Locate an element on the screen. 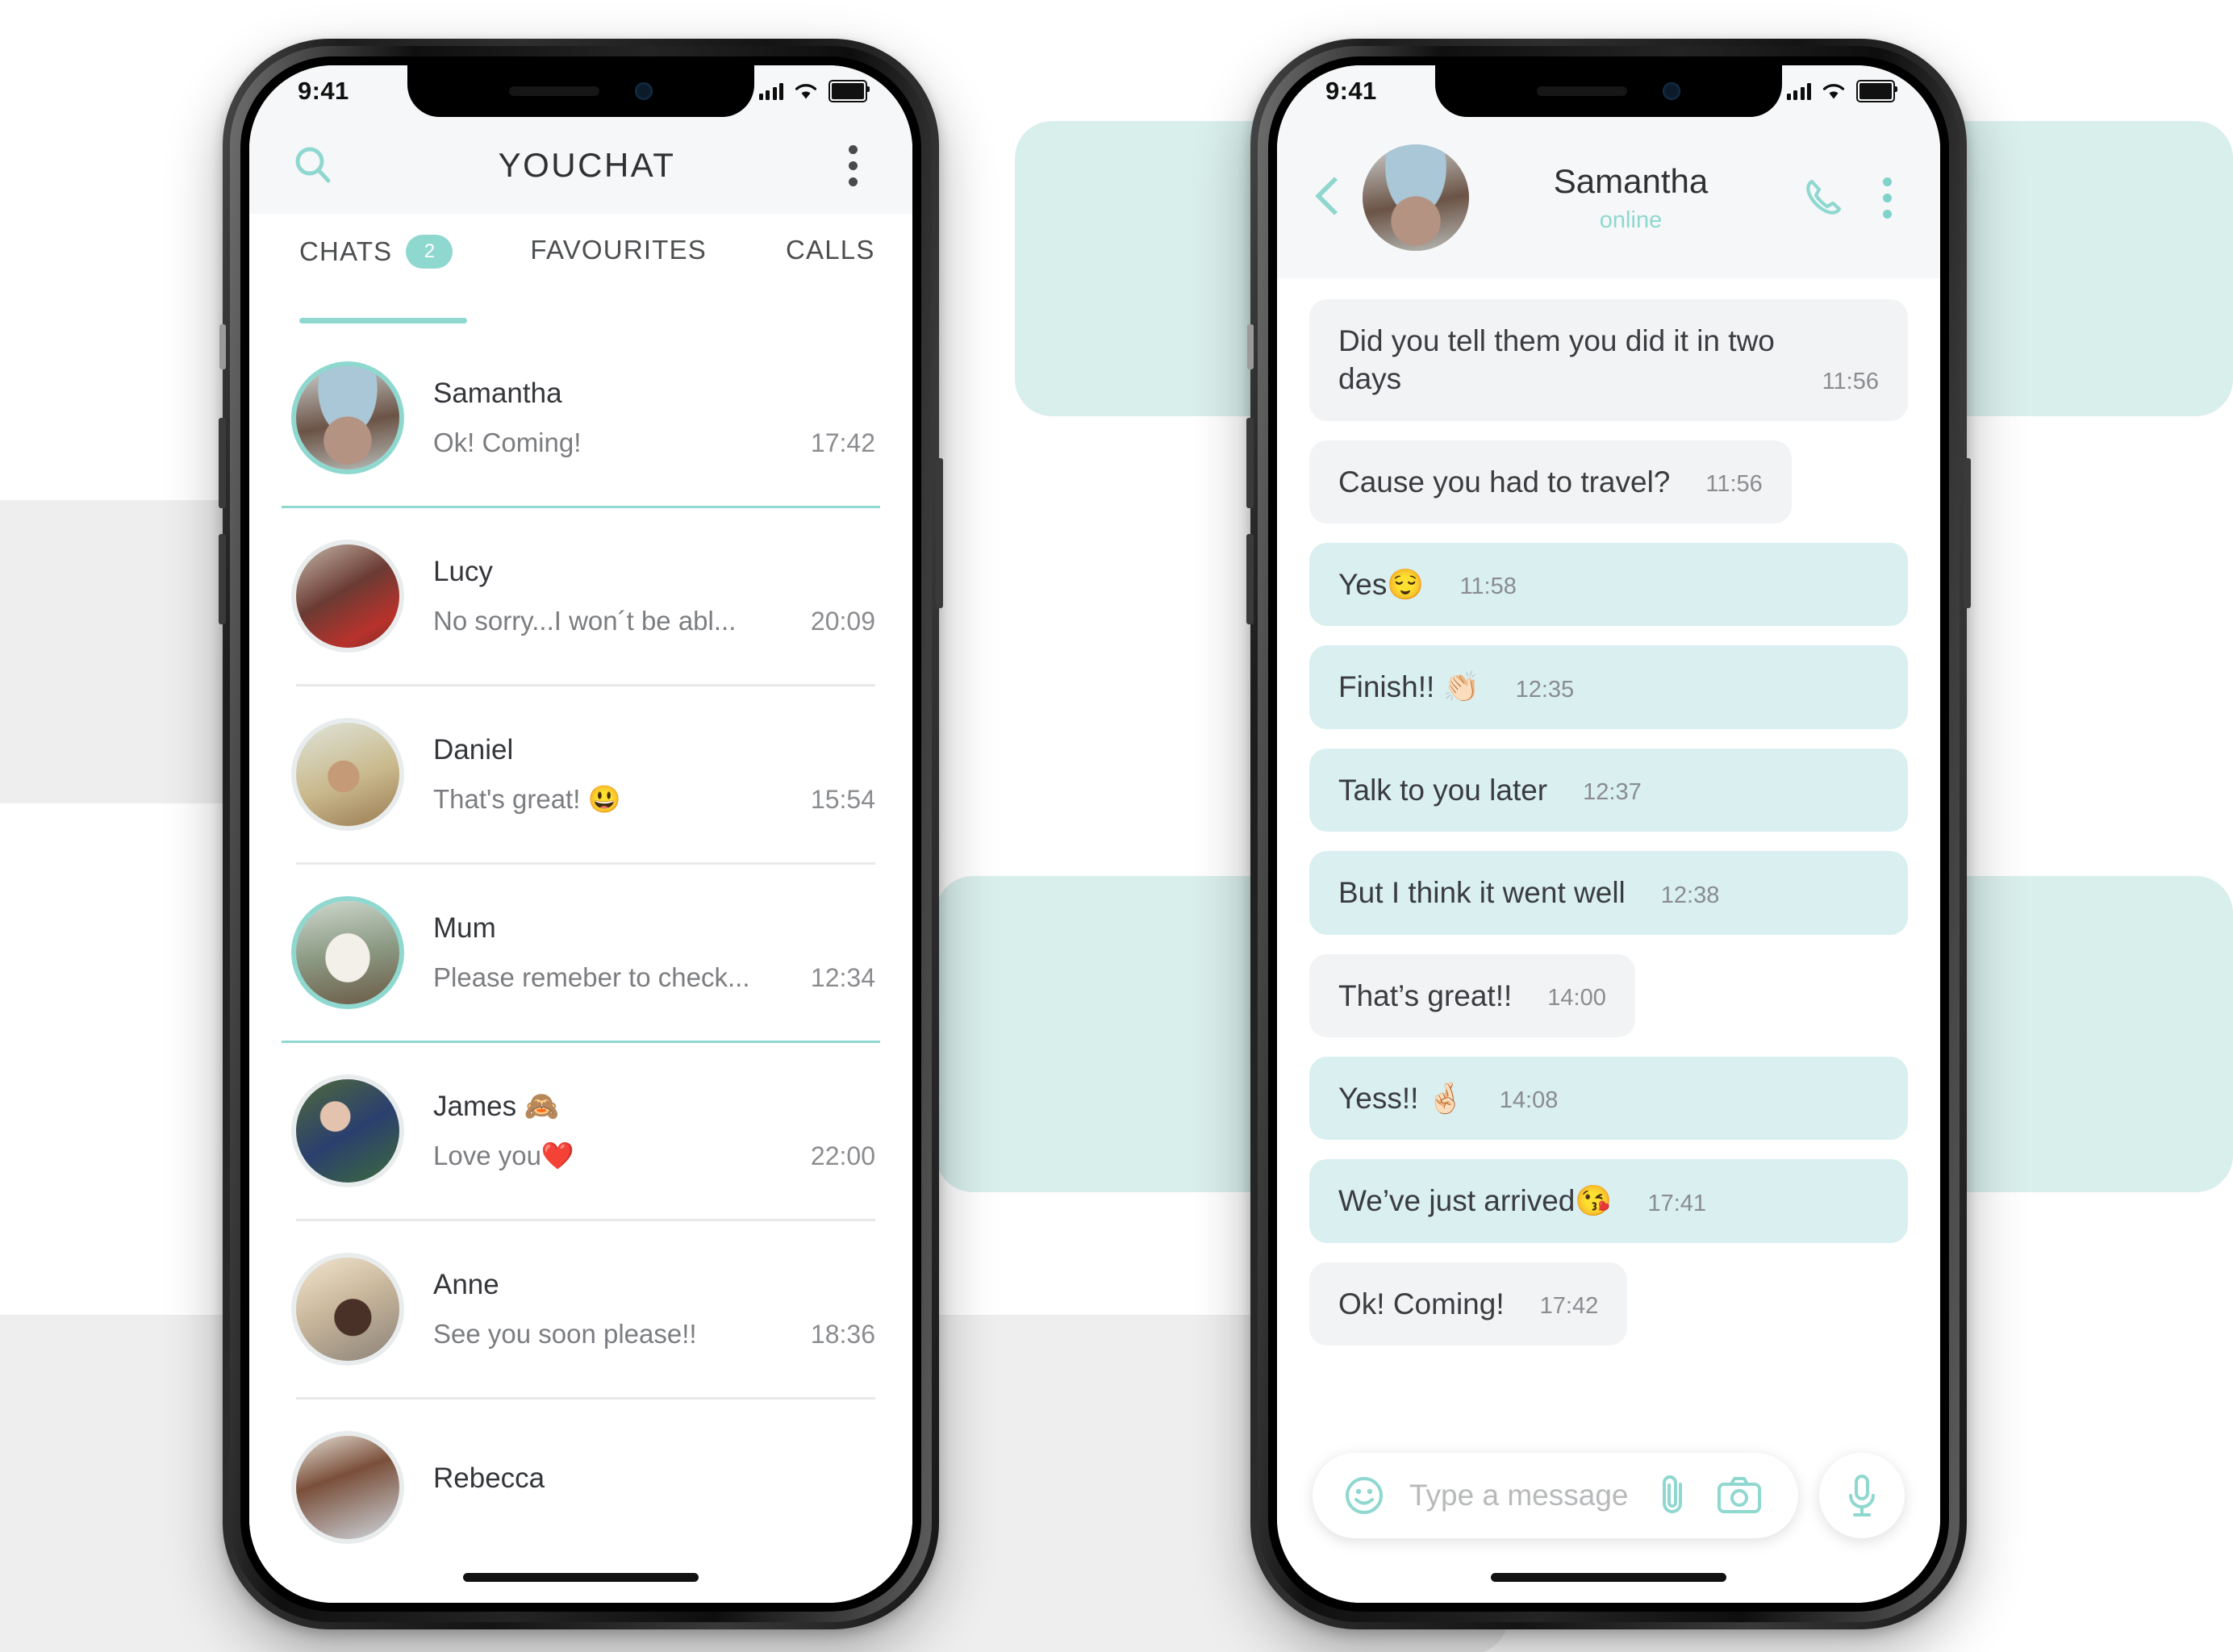 The image size is (2233, 1652). message-row: Yes😌 11:58 is located at coordinates (1608, 585).